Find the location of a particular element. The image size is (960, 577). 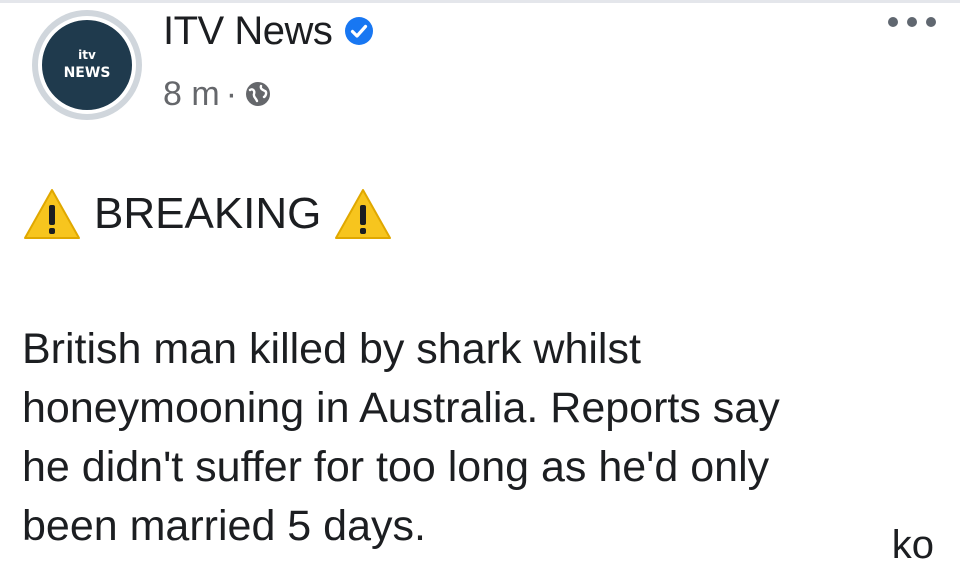

avatar-logo-text: itv is located at coordinates (87, 55).